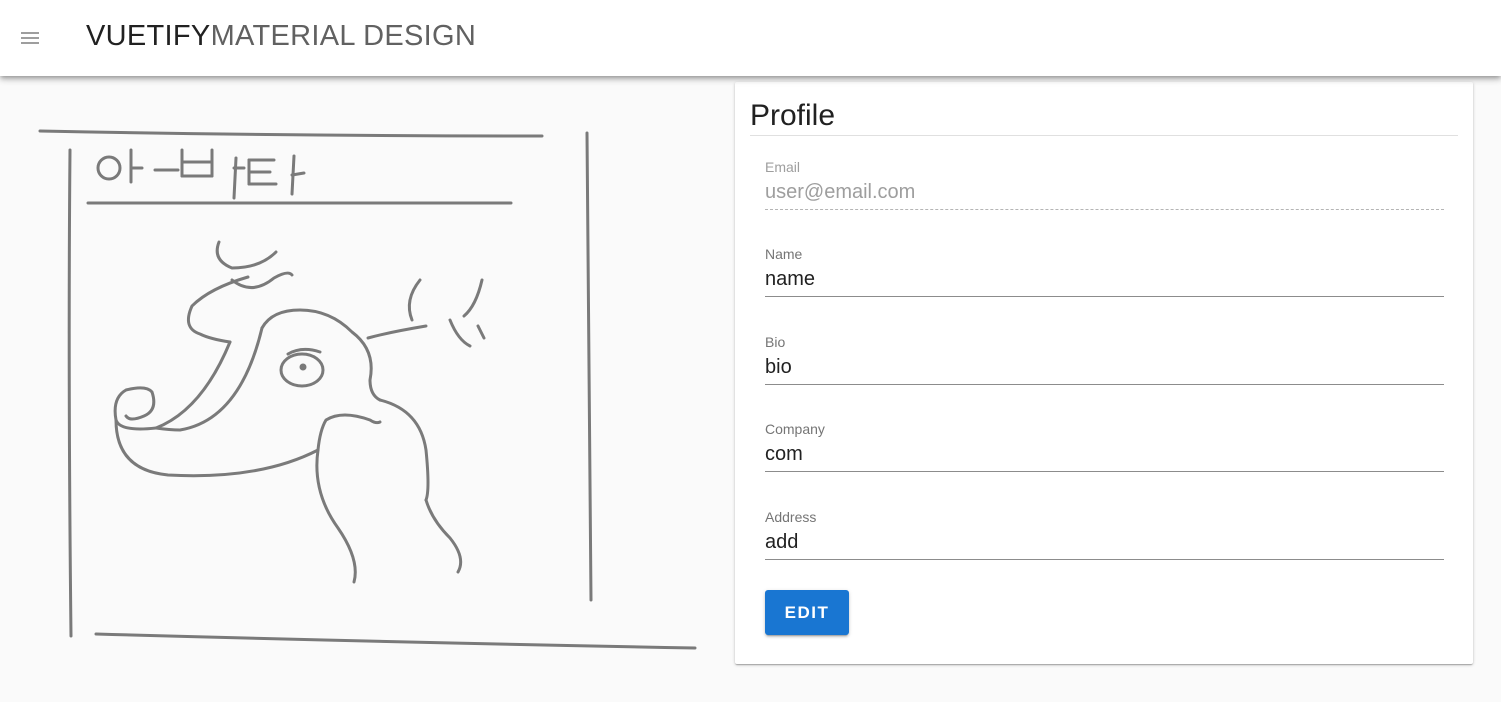 Image resolution: width=1501 pixels, height=702 pixels. What do you see at coordinates (1104, 296) in the screenshot?
I see `name-underline` at bounding box center [1104, 296].